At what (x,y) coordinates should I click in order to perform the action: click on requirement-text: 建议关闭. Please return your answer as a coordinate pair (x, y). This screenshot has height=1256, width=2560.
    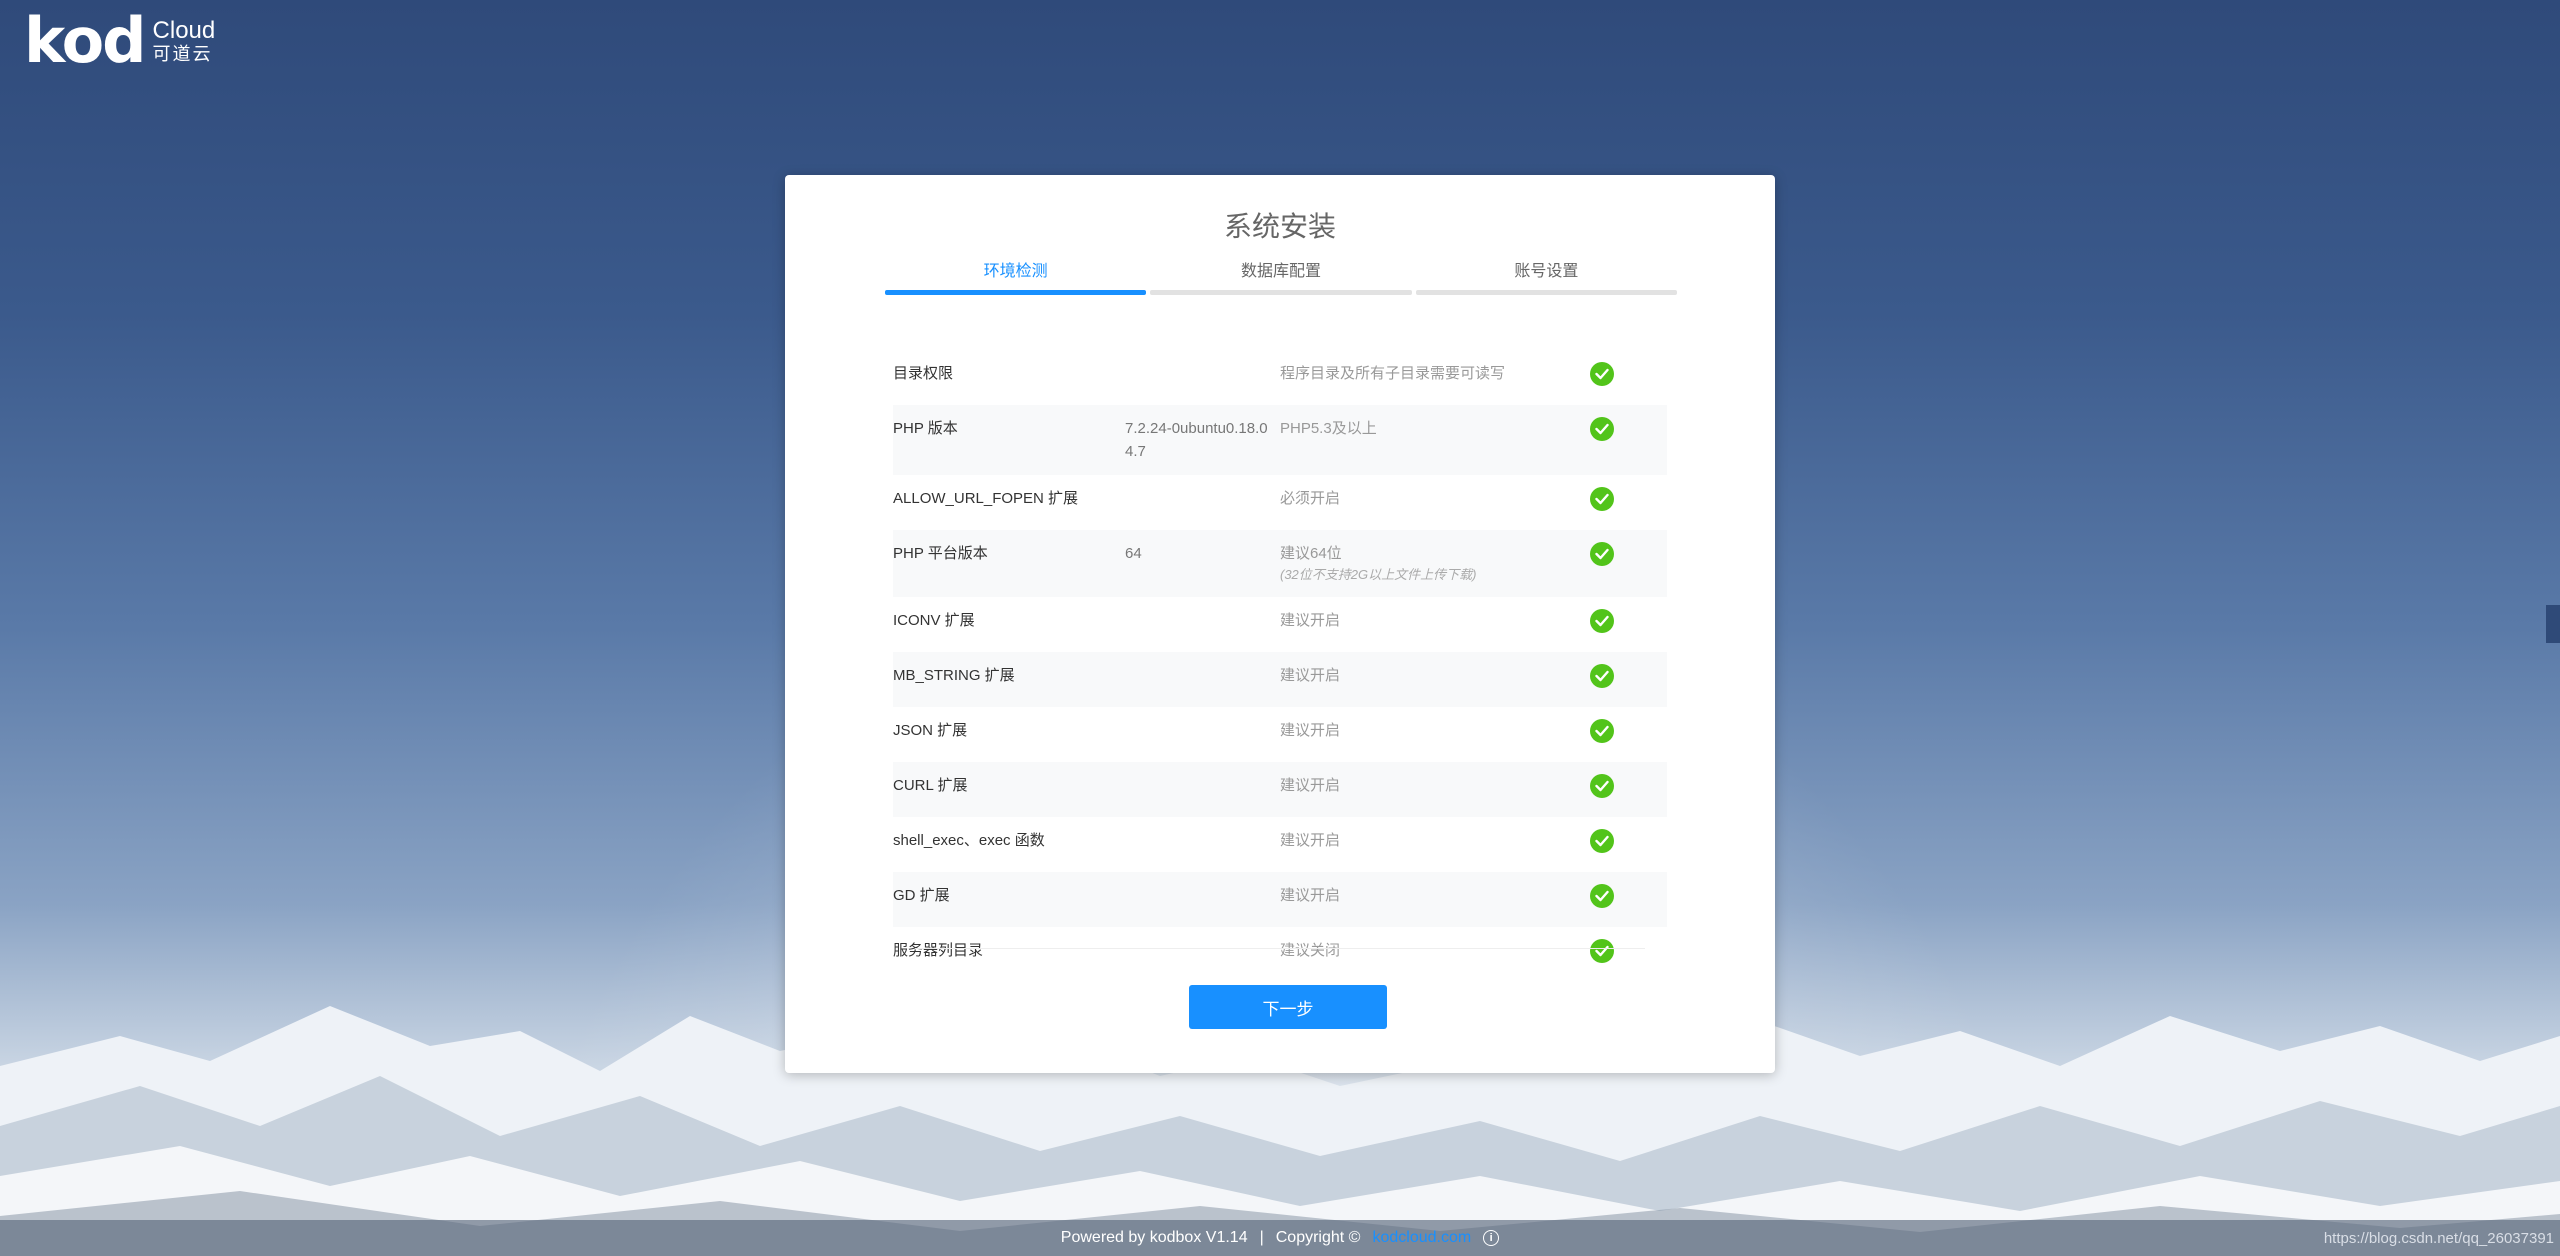
    Looking at the image, I should click on (1310, 950).